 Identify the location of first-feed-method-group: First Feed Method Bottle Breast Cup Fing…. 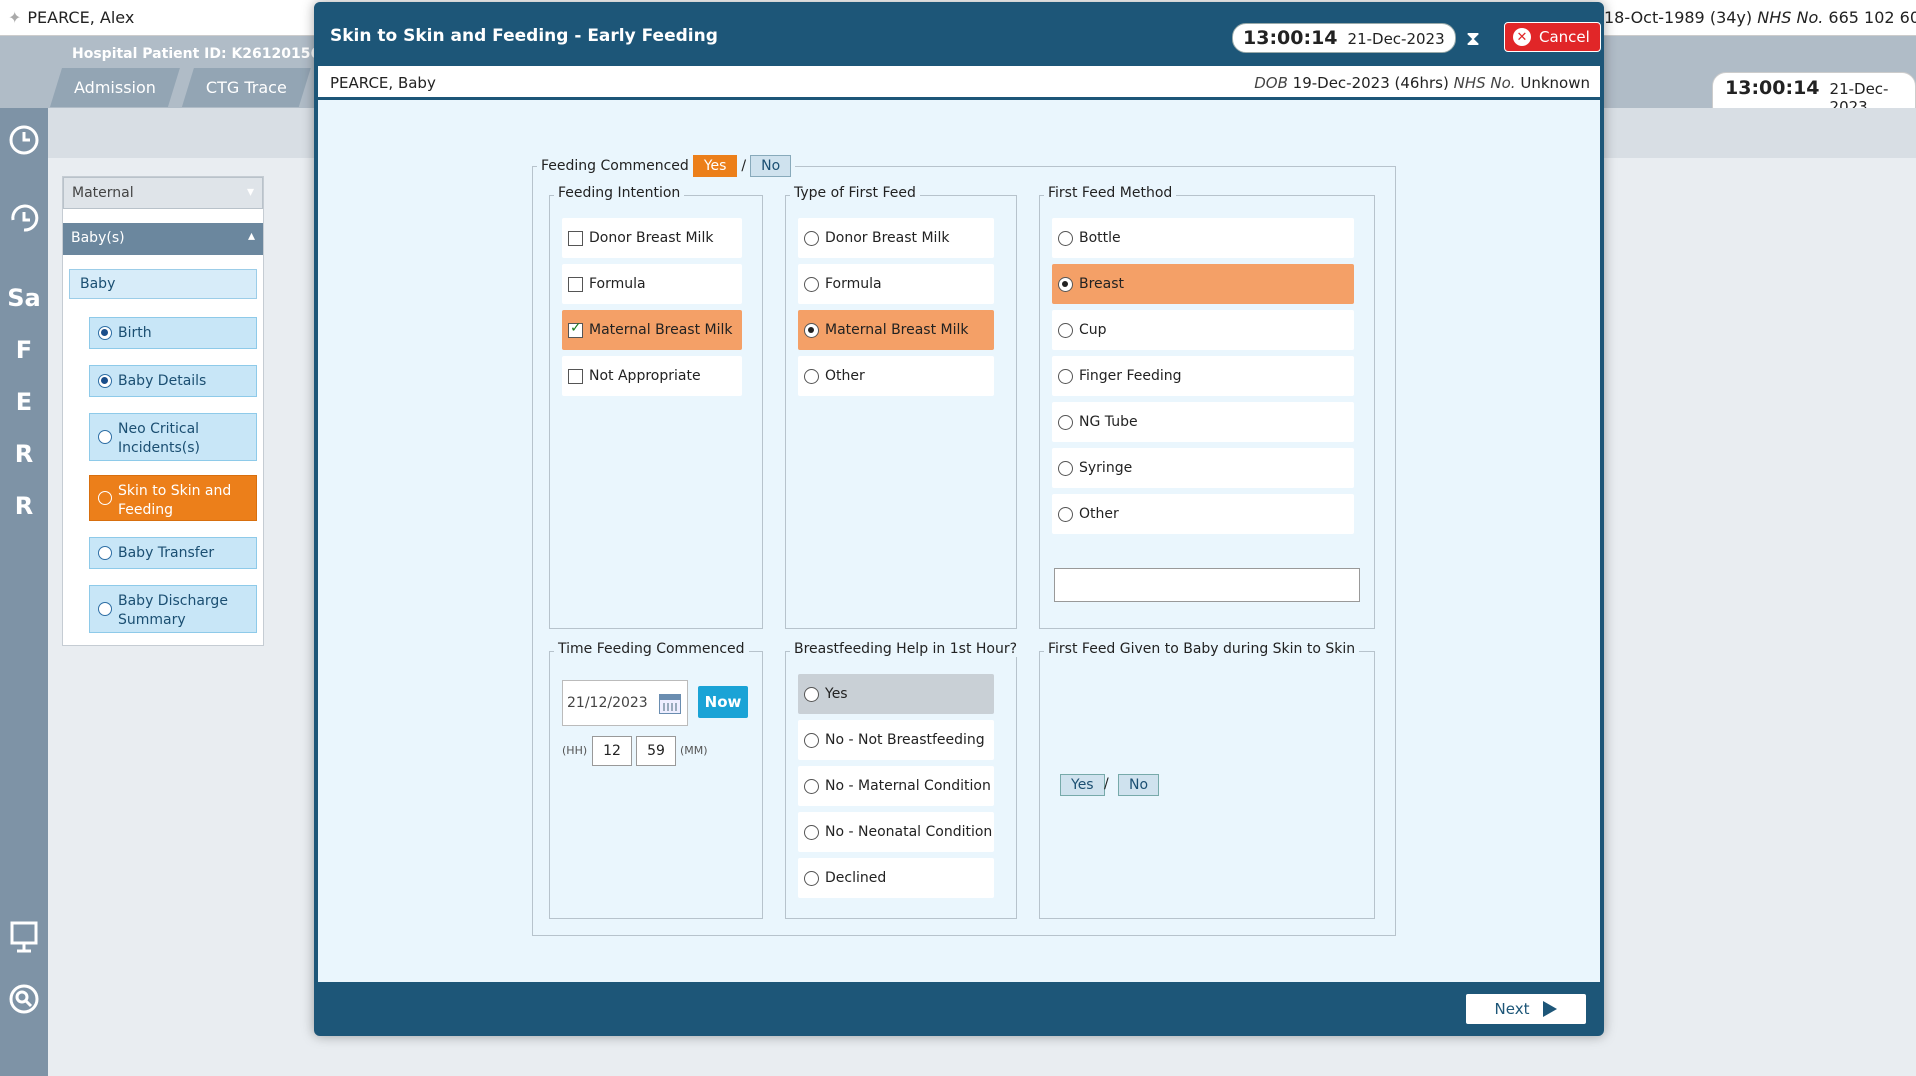
(1207, 407).